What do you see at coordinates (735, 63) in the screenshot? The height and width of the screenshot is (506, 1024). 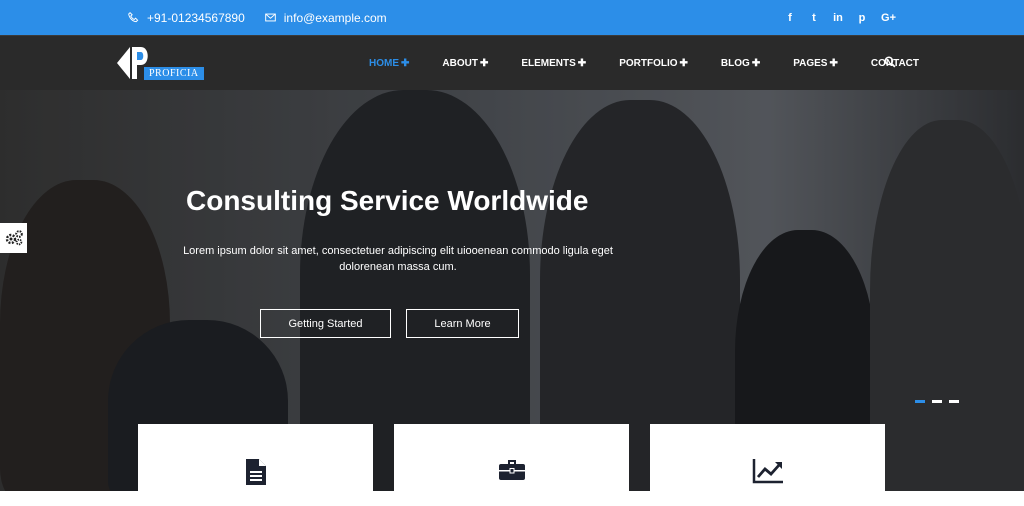 I see `nav-blog-label: BLOG` at bounding box center [735, 63].